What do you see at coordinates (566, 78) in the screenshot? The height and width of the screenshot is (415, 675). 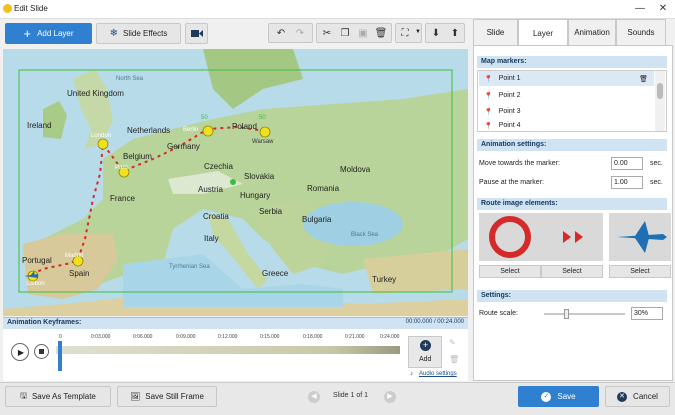 I see `marker-list-item: 📍 Point 1 🗑` at bounding box center [566, 78].